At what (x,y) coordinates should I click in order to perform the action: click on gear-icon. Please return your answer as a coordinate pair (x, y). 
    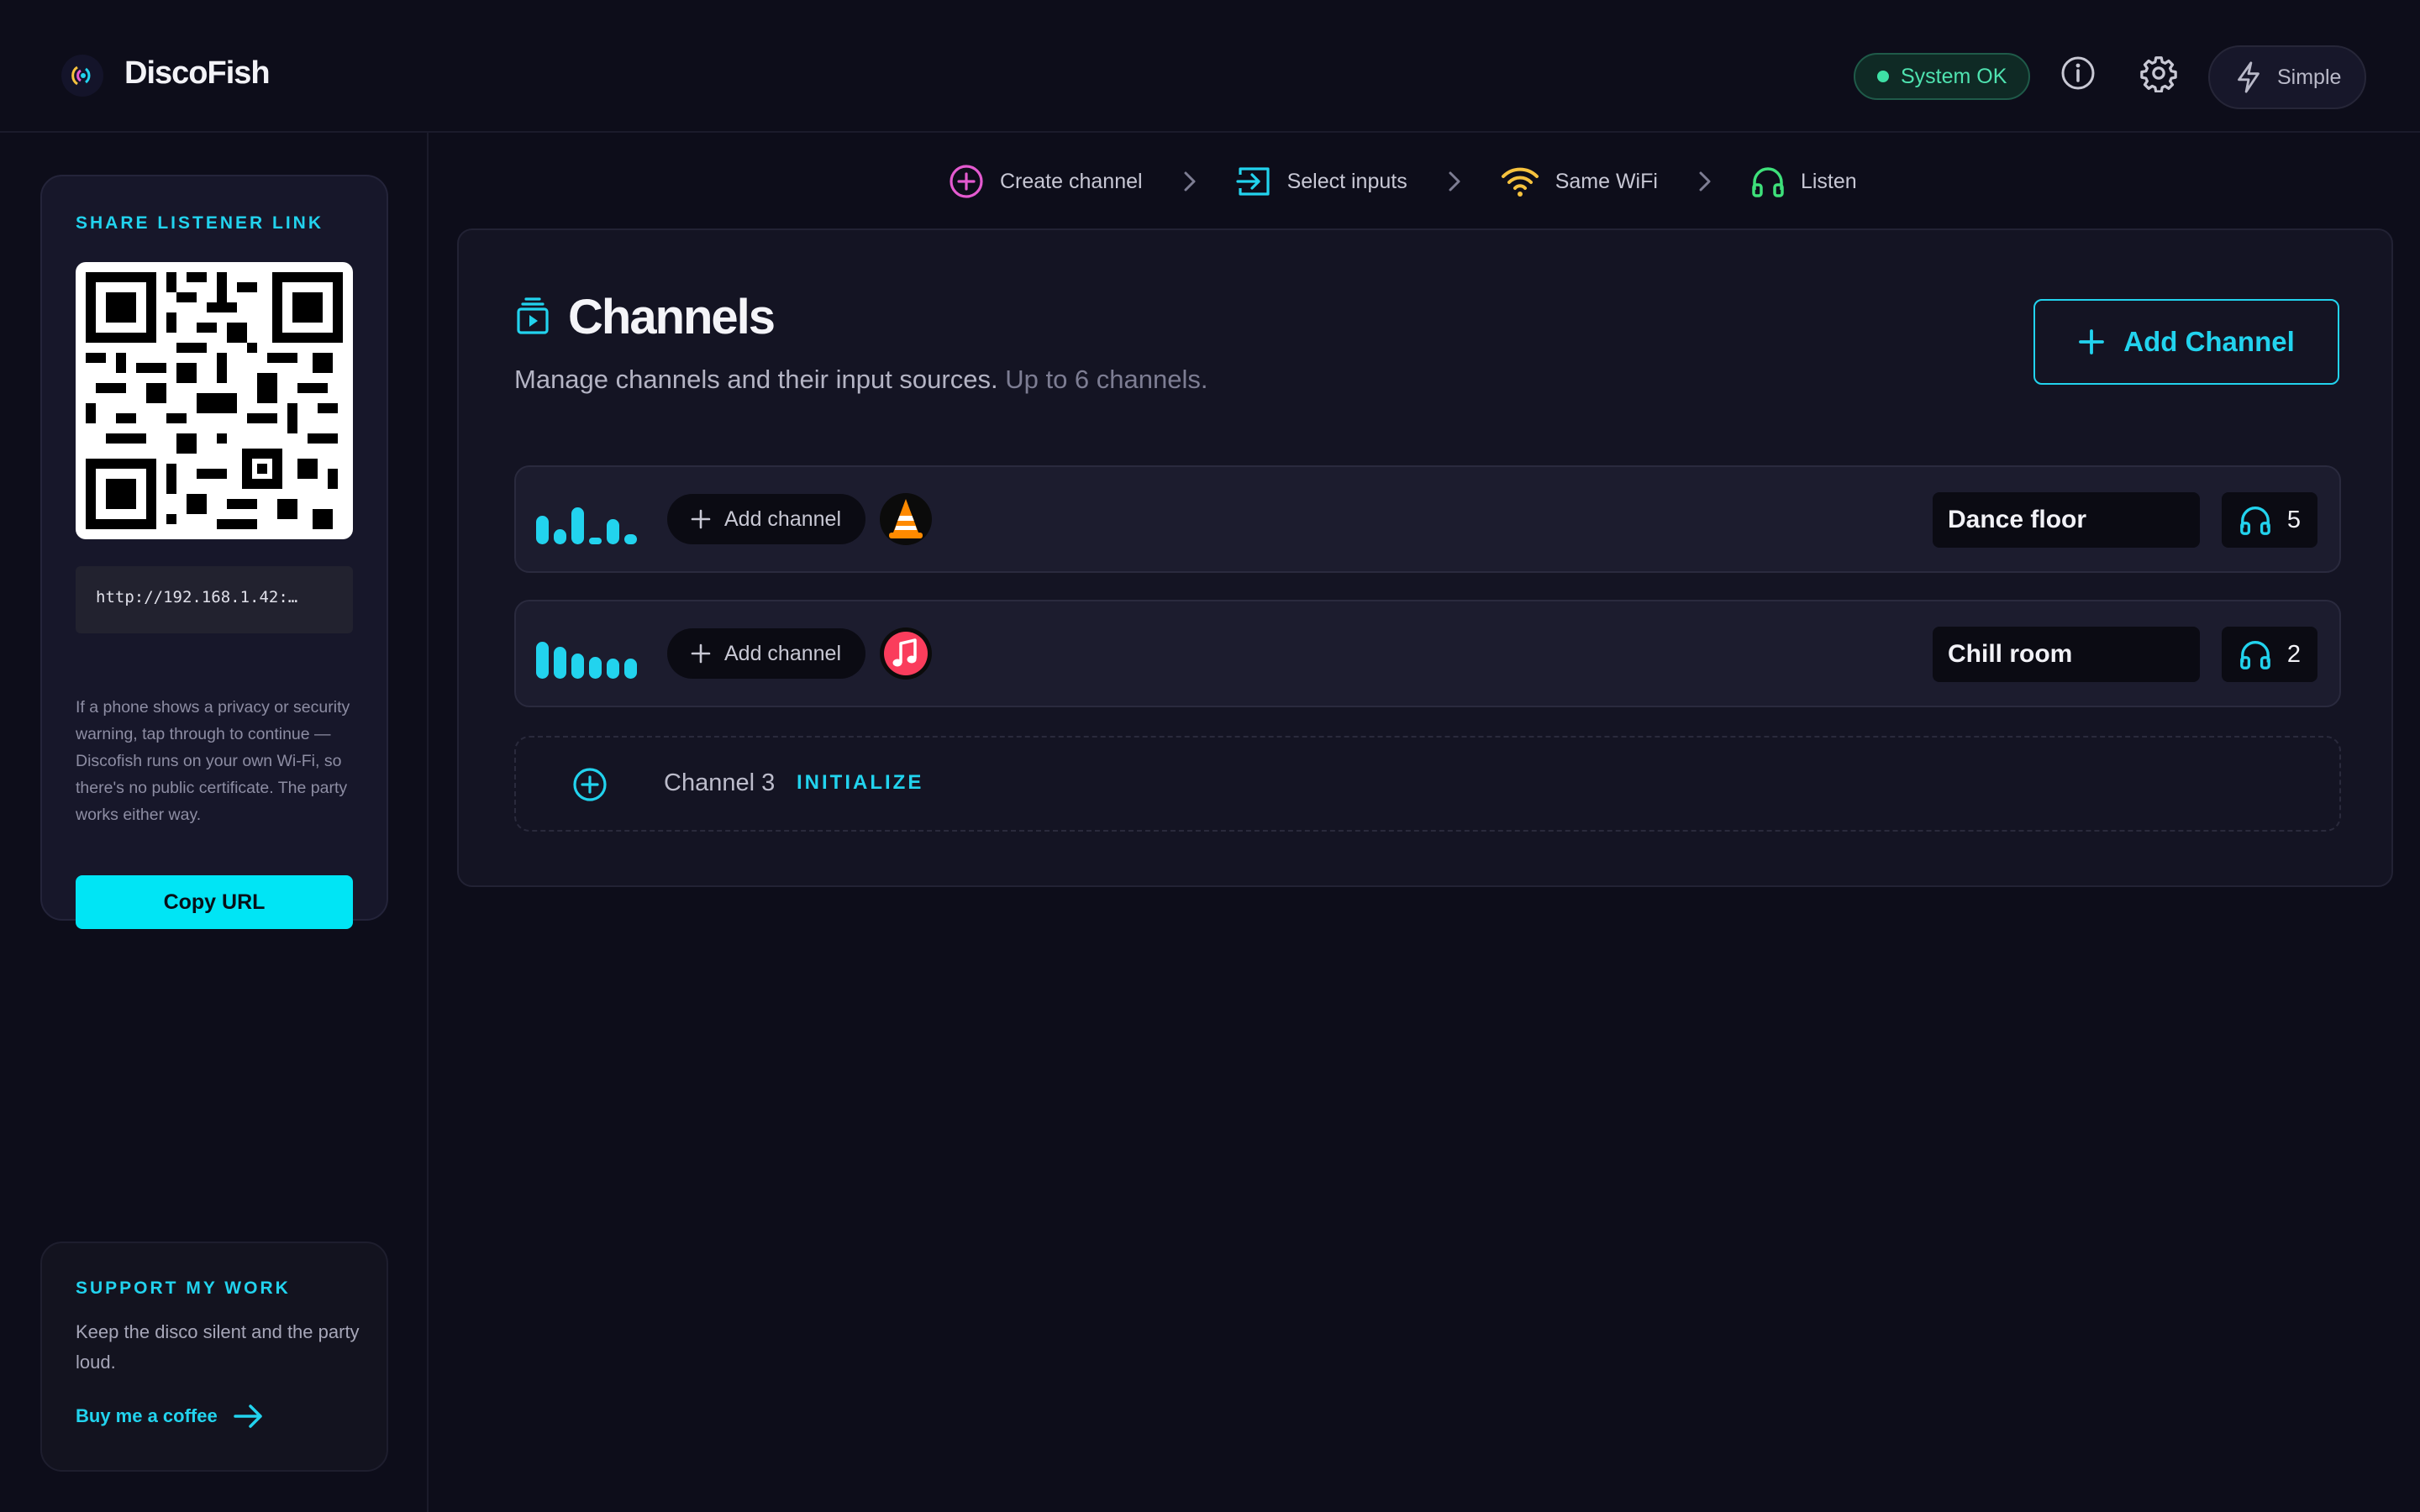
    Looking at the image, I should click on (2158, 74).